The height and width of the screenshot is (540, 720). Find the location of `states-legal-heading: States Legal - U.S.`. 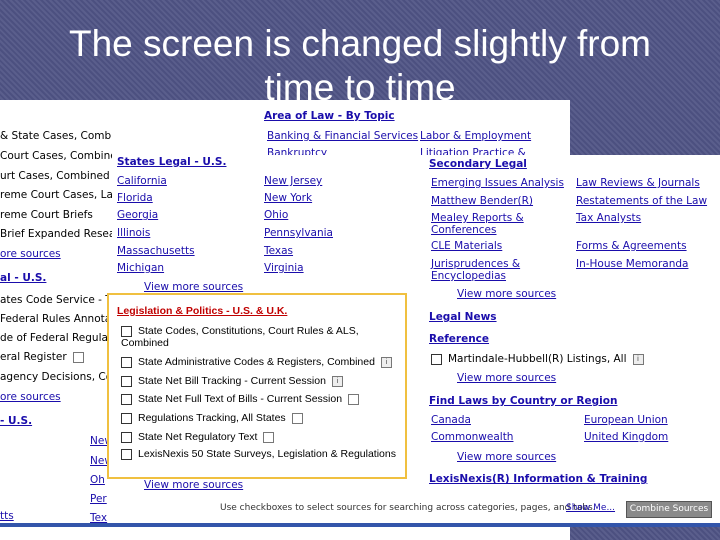

states-legal-heading: States Legal - U.S. is located at coordinates (171, 162).